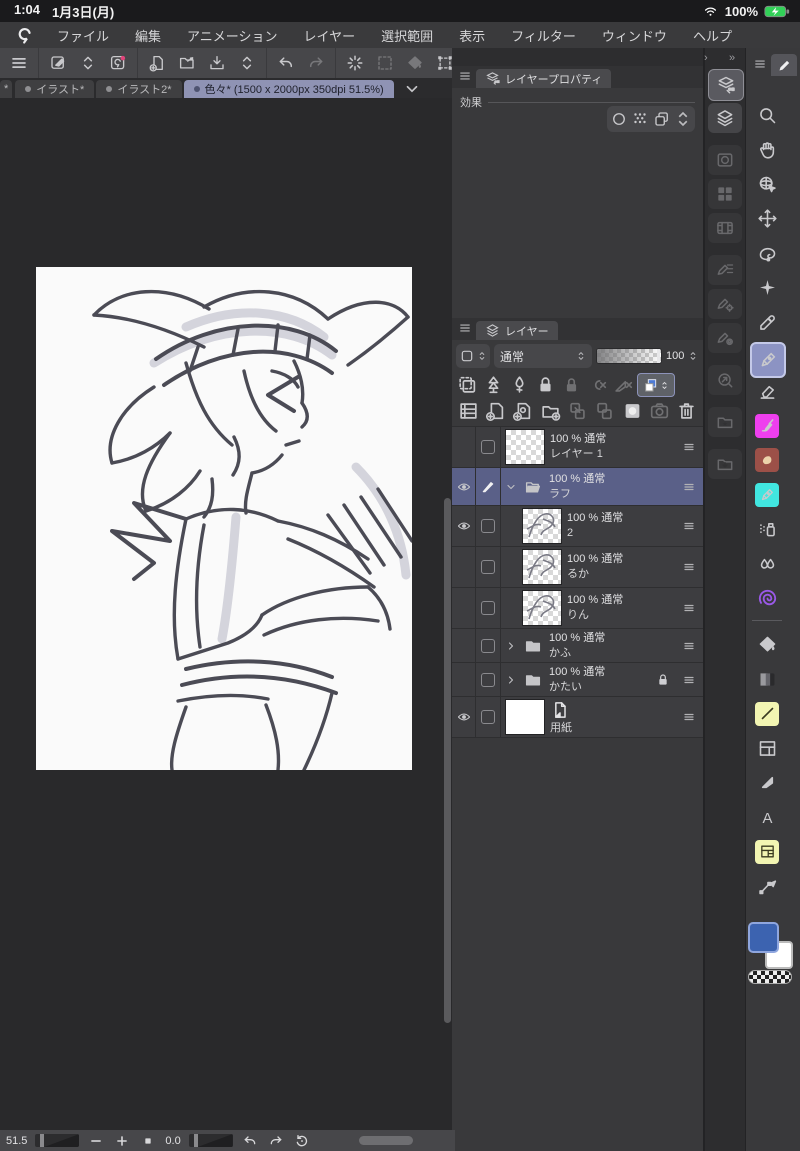  I want to click on chevron-updown-button, so click(247, 63).